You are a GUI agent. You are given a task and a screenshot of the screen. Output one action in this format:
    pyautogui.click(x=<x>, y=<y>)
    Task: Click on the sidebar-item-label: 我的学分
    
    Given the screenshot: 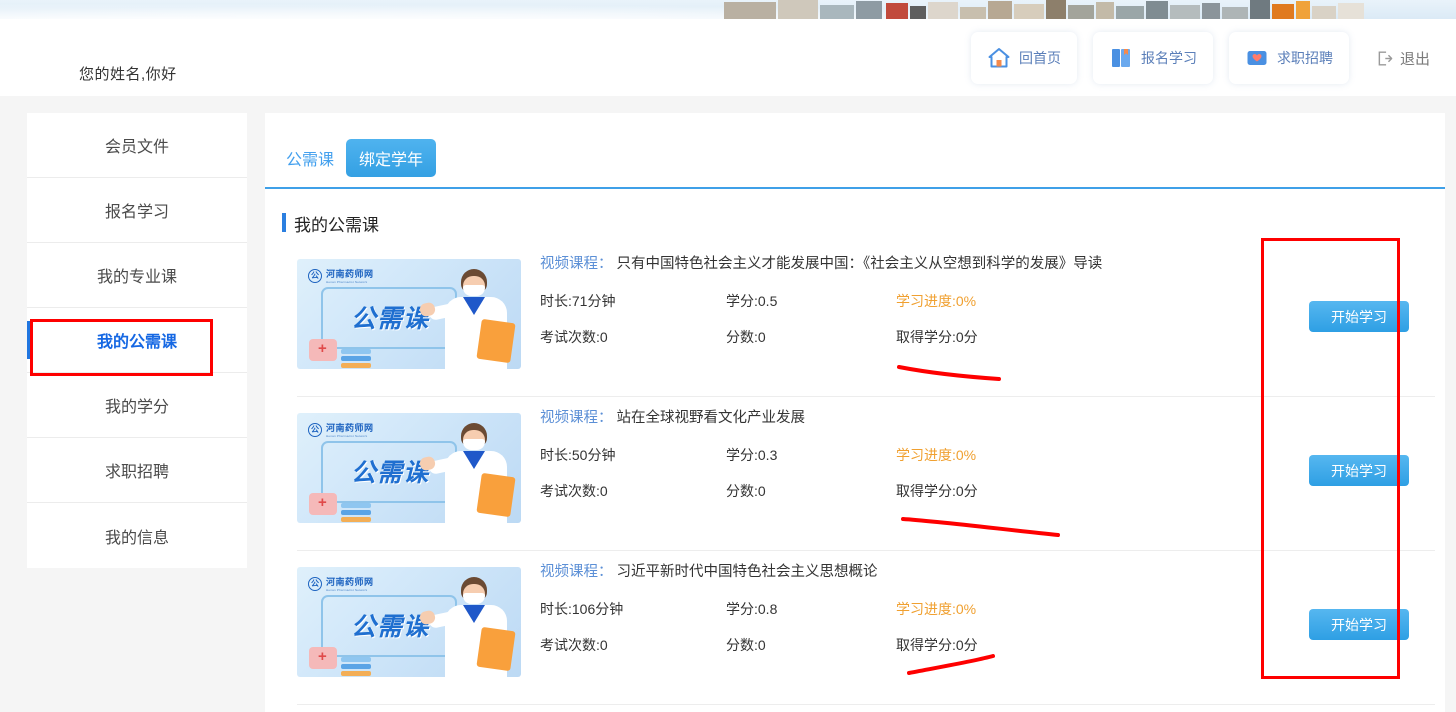 What is the action you would take?
    pyautogui.click(x=136, y=407)
    